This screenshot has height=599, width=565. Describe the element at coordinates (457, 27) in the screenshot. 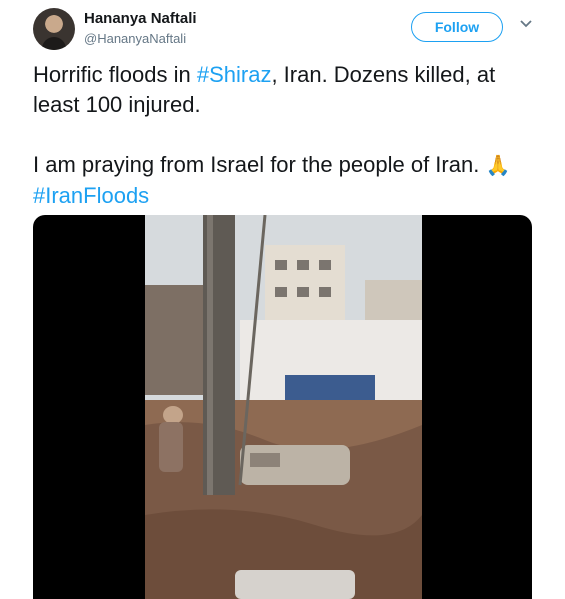

I see `follow-button: Follow` at that location.